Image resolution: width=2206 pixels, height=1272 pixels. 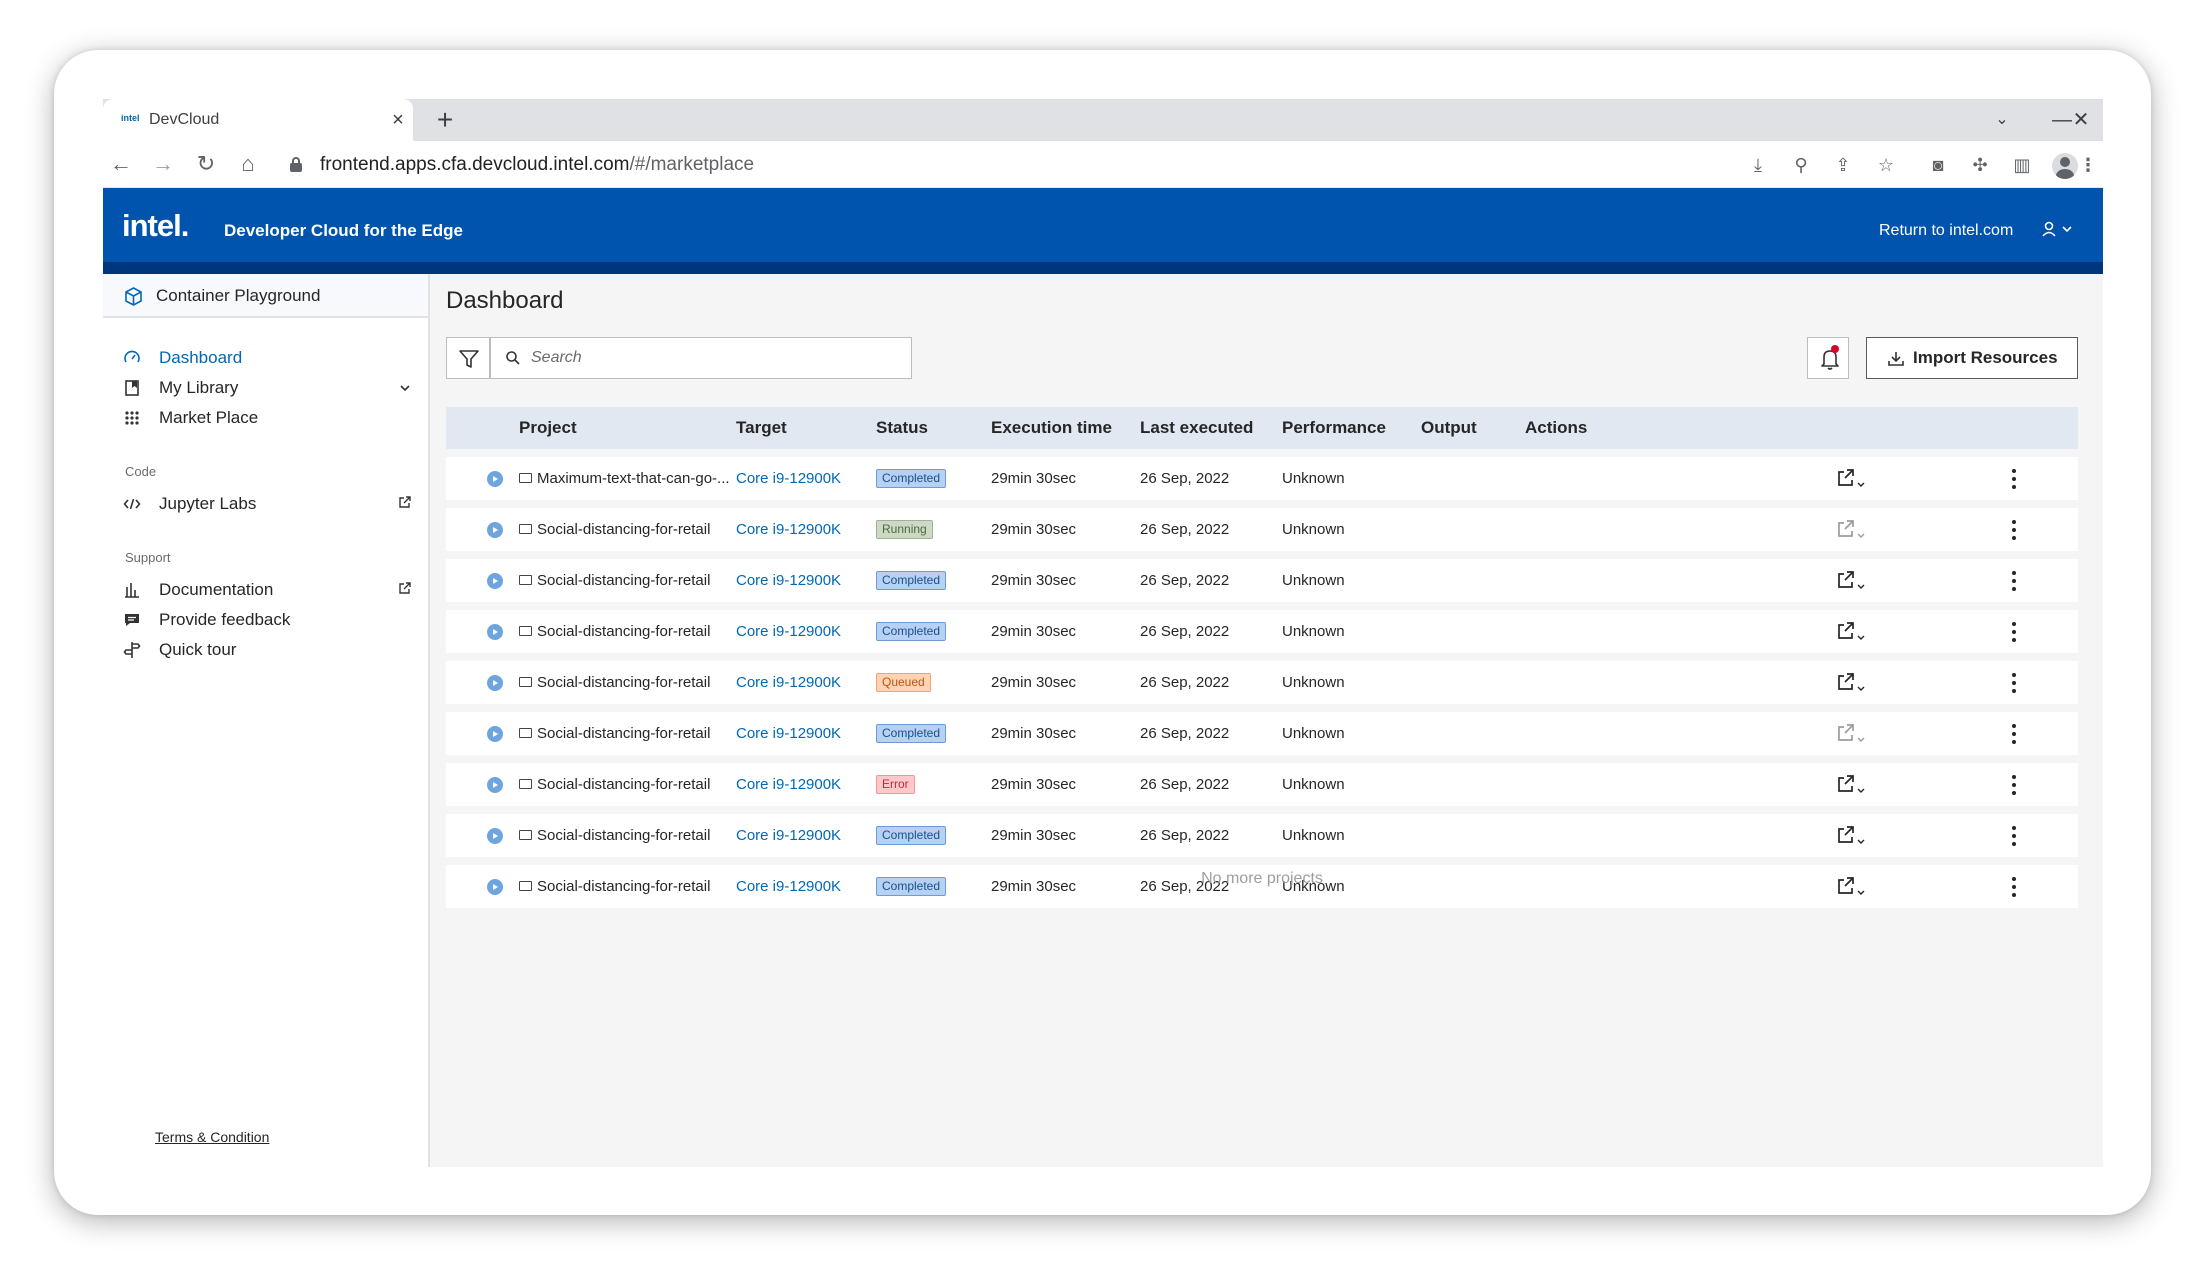 I want to click on status-badge: Running, so click(x=904, y=529).